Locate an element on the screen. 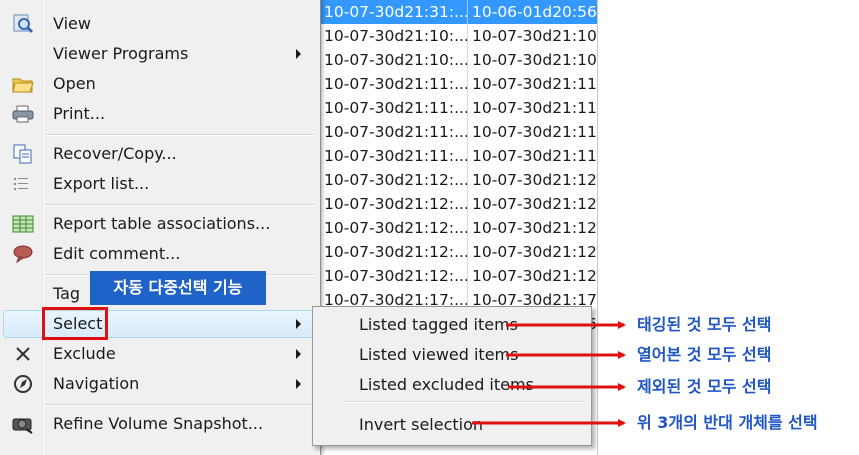 This screenshot has height=455, width=859. note-tagged: 태깅된 것 모두 선택 is located at coordinates (704, 324).